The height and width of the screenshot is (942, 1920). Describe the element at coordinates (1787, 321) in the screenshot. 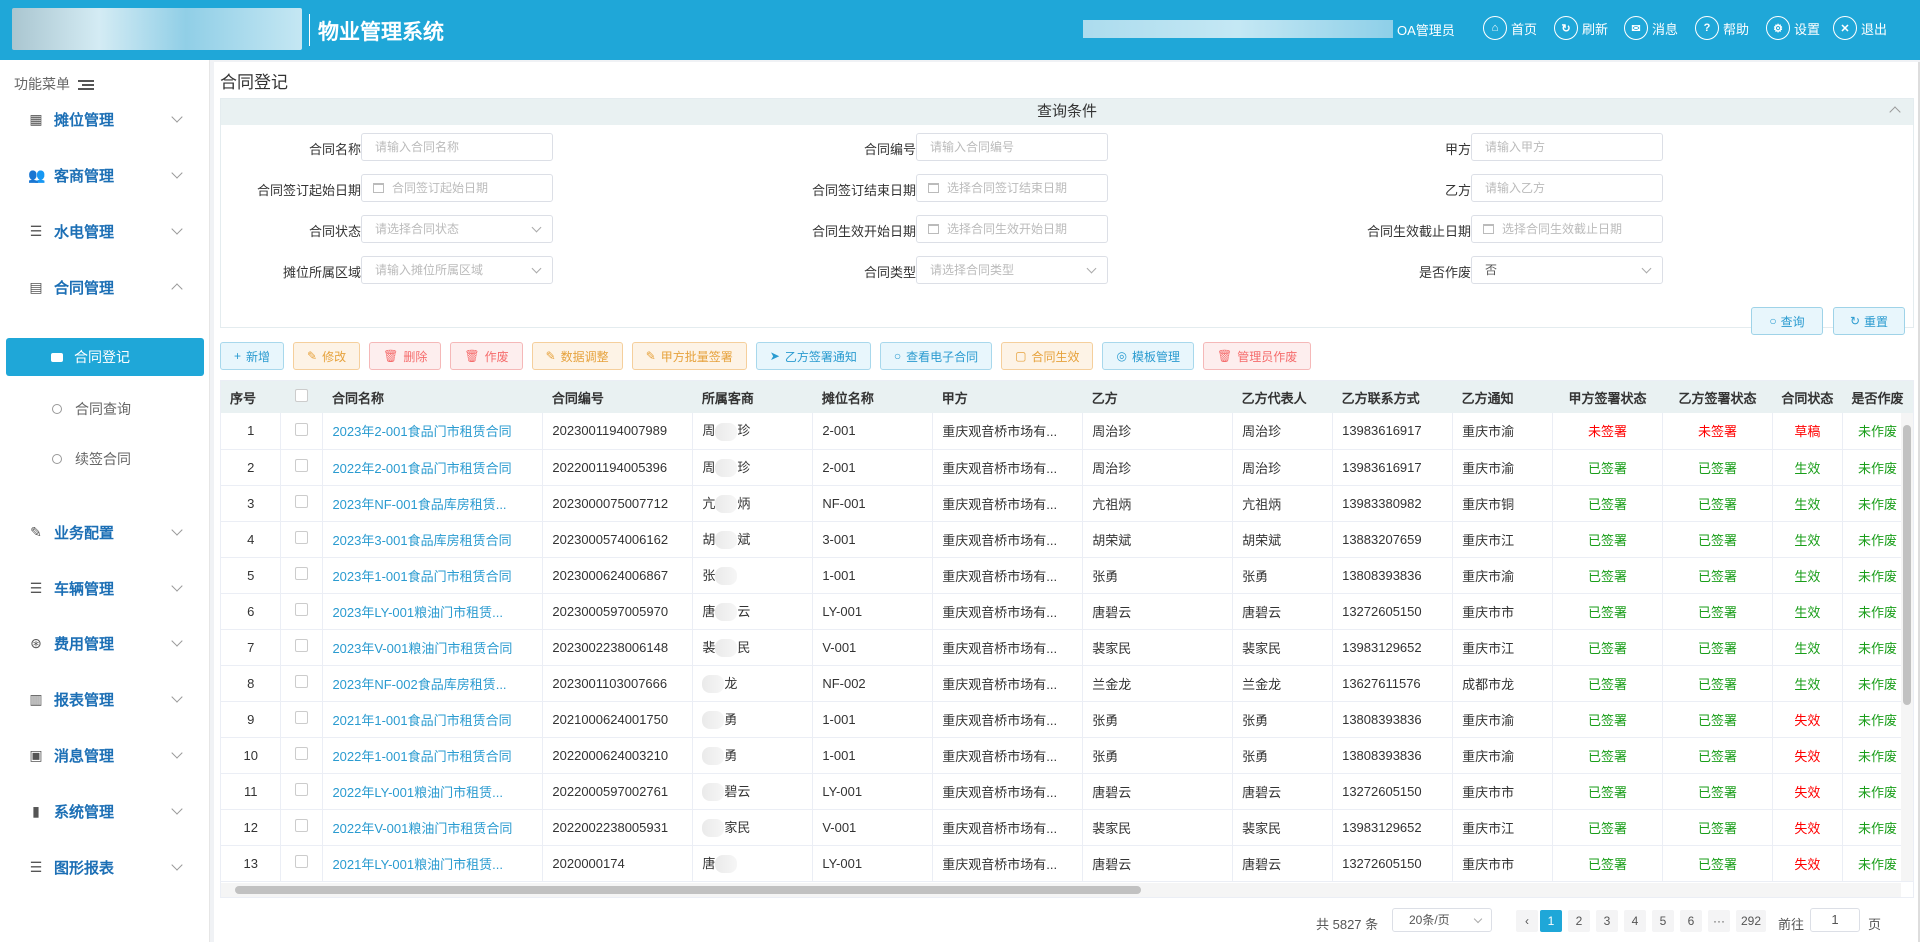

I see `search-button: ○ 查询` at that location.